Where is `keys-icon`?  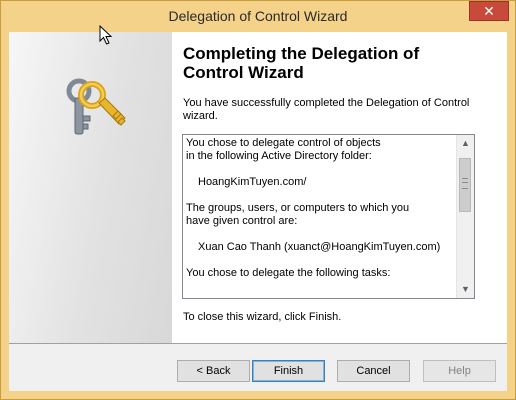
keys-icon is located at coordinates (96, 106).